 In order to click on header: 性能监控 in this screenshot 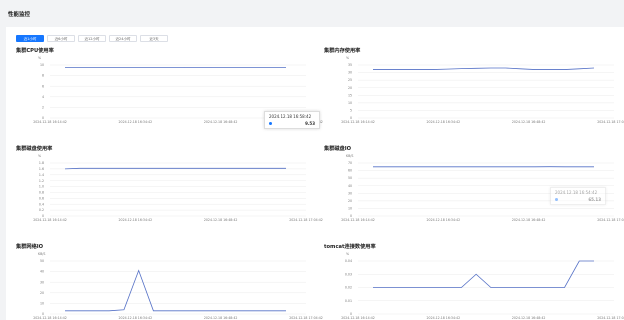, I will do `click(312, 13)`.